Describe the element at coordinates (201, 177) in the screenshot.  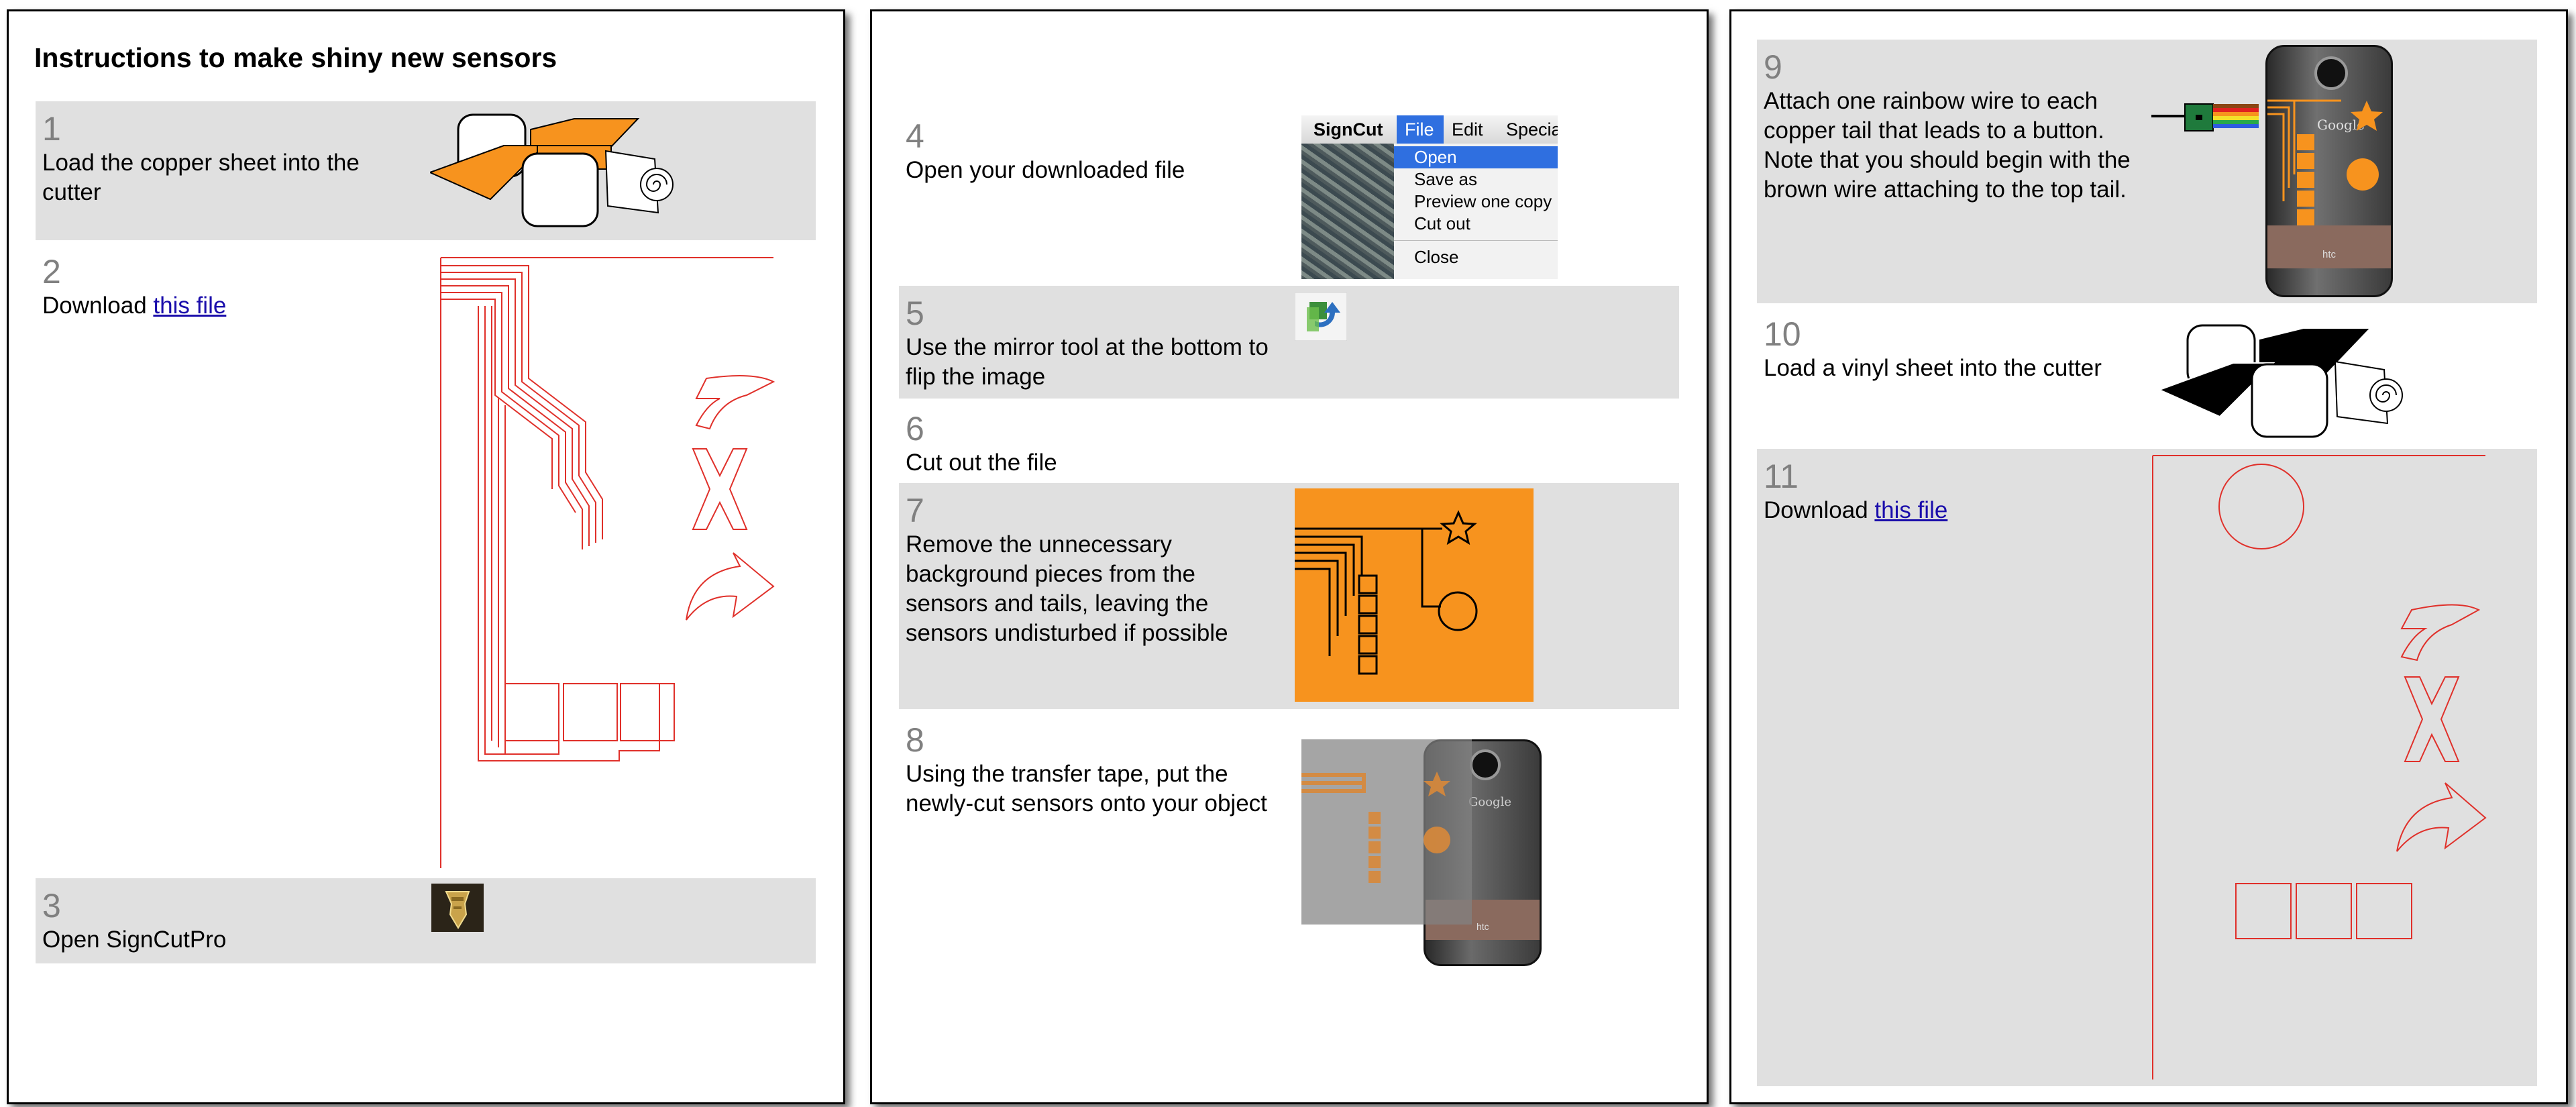
I see `step-text: Load the copper sheet into the cutter` at that location.